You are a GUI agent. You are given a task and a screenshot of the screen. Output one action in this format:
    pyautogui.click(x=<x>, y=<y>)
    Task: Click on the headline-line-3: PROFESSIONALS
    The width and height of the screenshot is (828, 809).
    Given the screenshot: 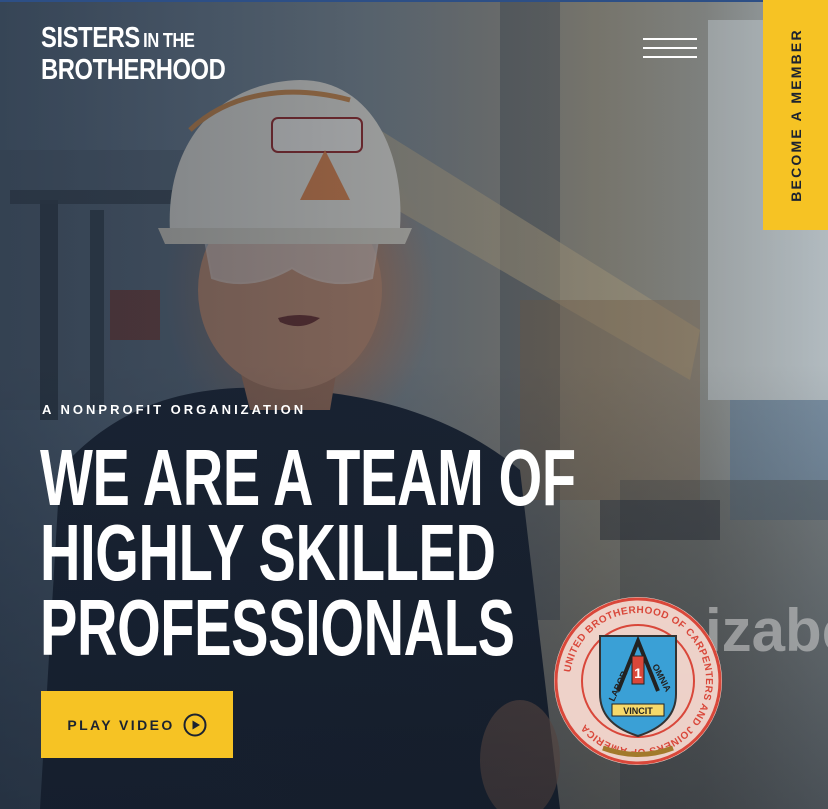 What is the action you would take?
    pyautogui.click(x=277, y=627)
    